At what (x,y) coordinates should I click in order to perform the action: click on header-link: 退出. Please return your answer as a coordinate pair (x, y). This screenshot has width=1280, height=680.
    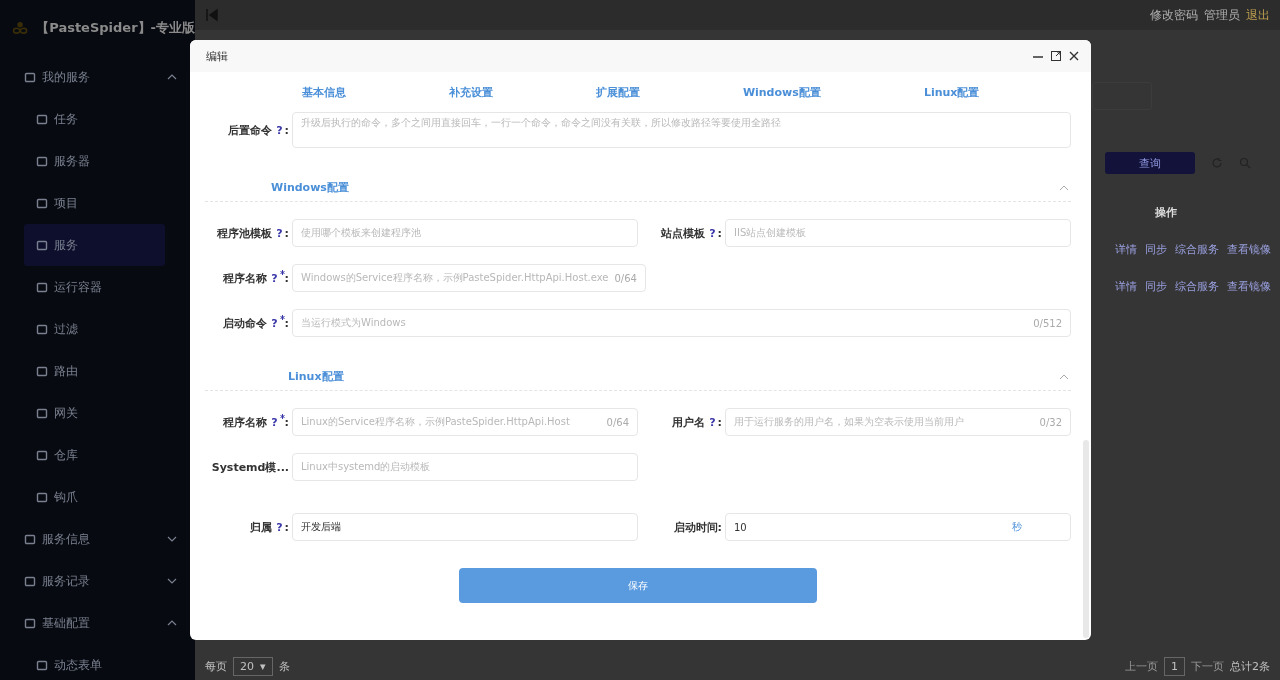
    Looking at the image, I should click on (1258, 15).